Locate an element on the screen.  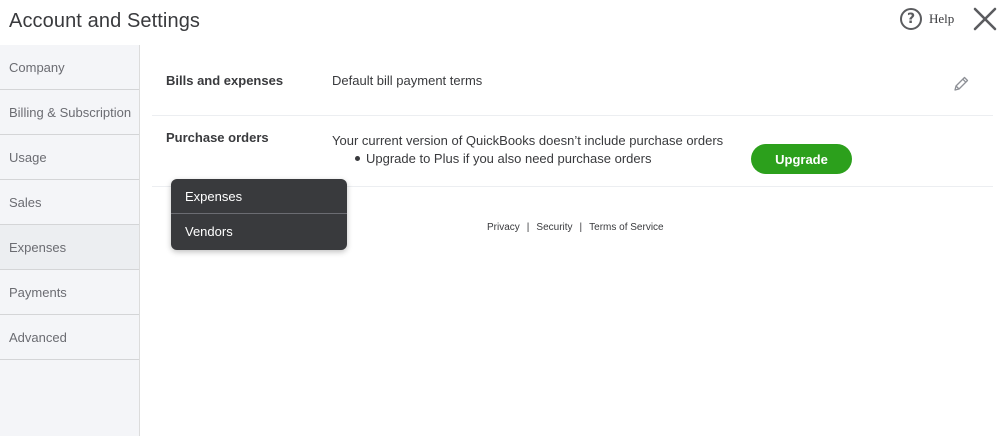
terms-of-service-link: Terms of Service is located at coordinates (626, 227).